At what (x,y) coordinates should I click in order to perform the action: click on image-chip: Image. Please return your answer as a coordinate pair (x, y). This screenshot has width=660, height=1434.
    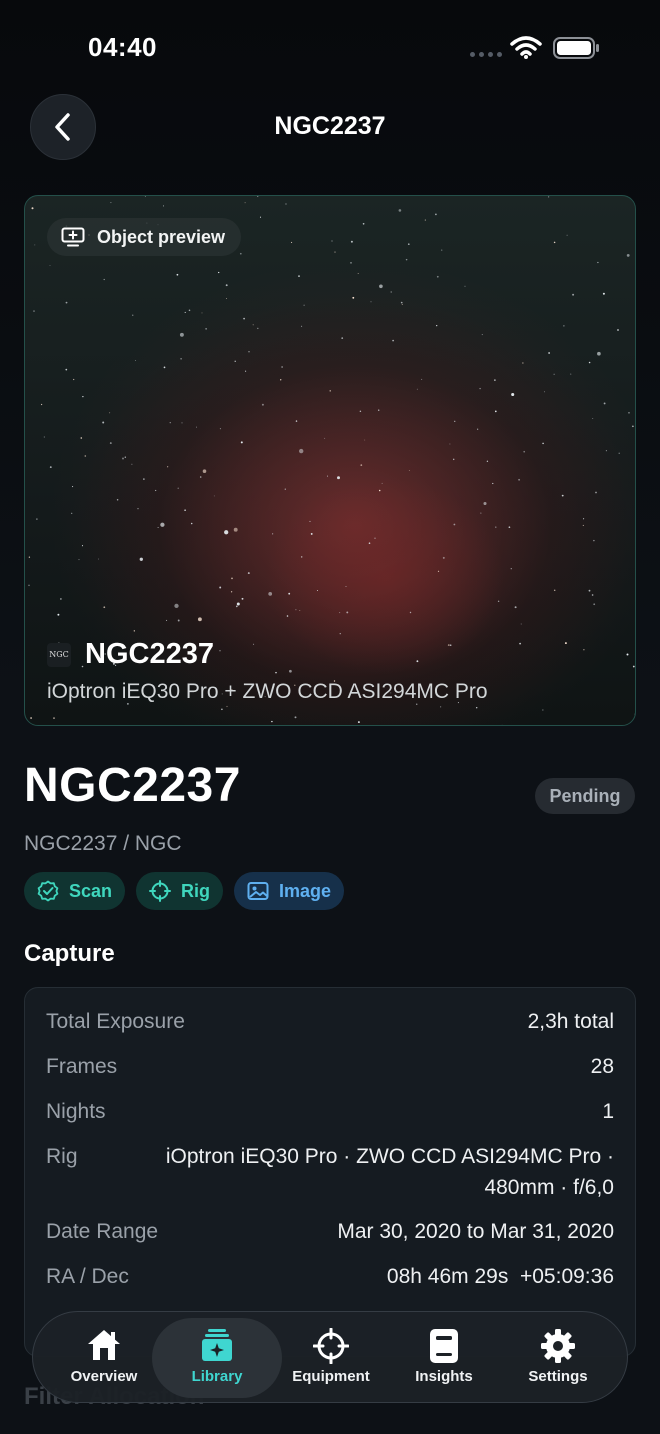
    Looking at the image, I should click on (289, 891).